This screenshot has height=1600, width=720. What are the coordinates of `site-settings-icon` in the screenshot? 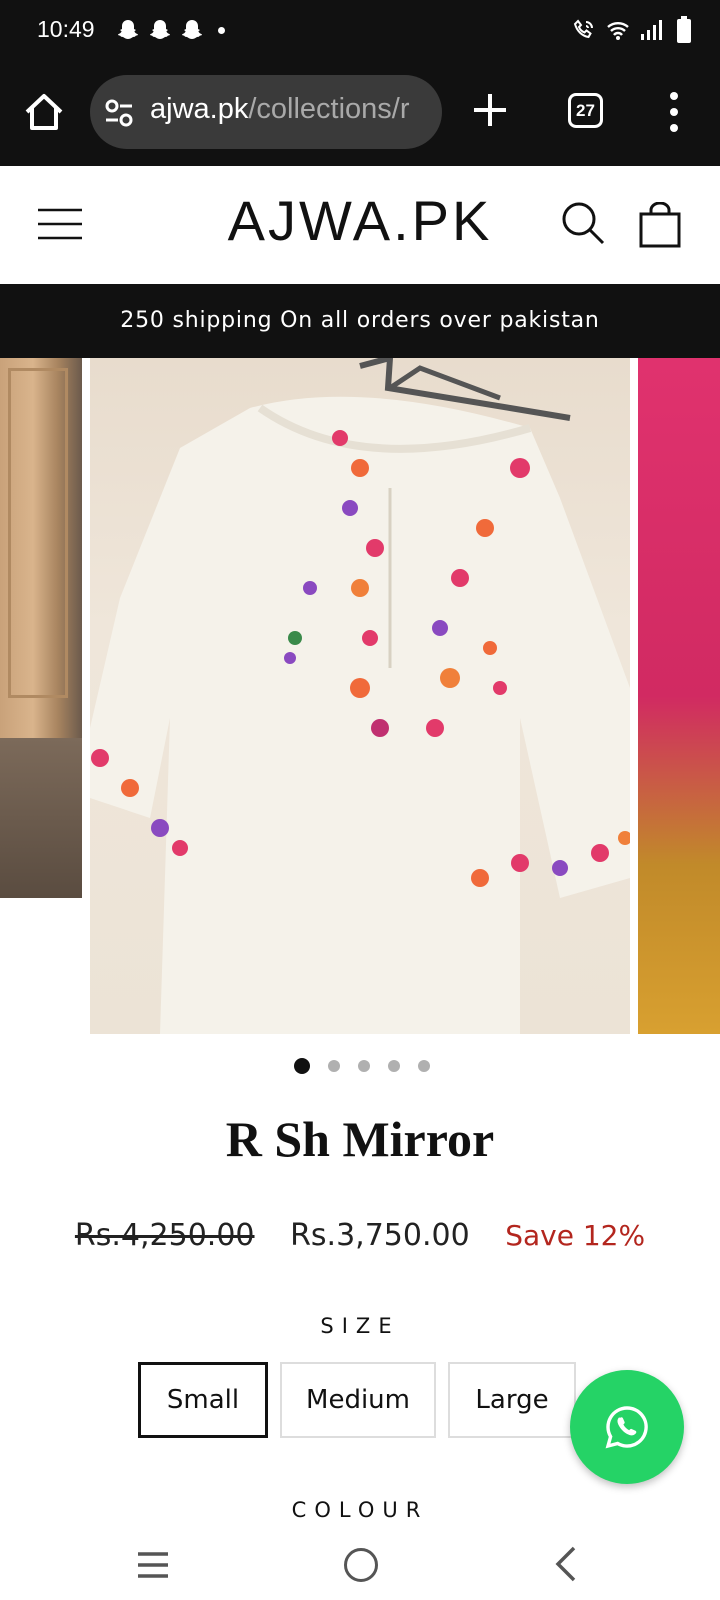 It's located at (119, 113).